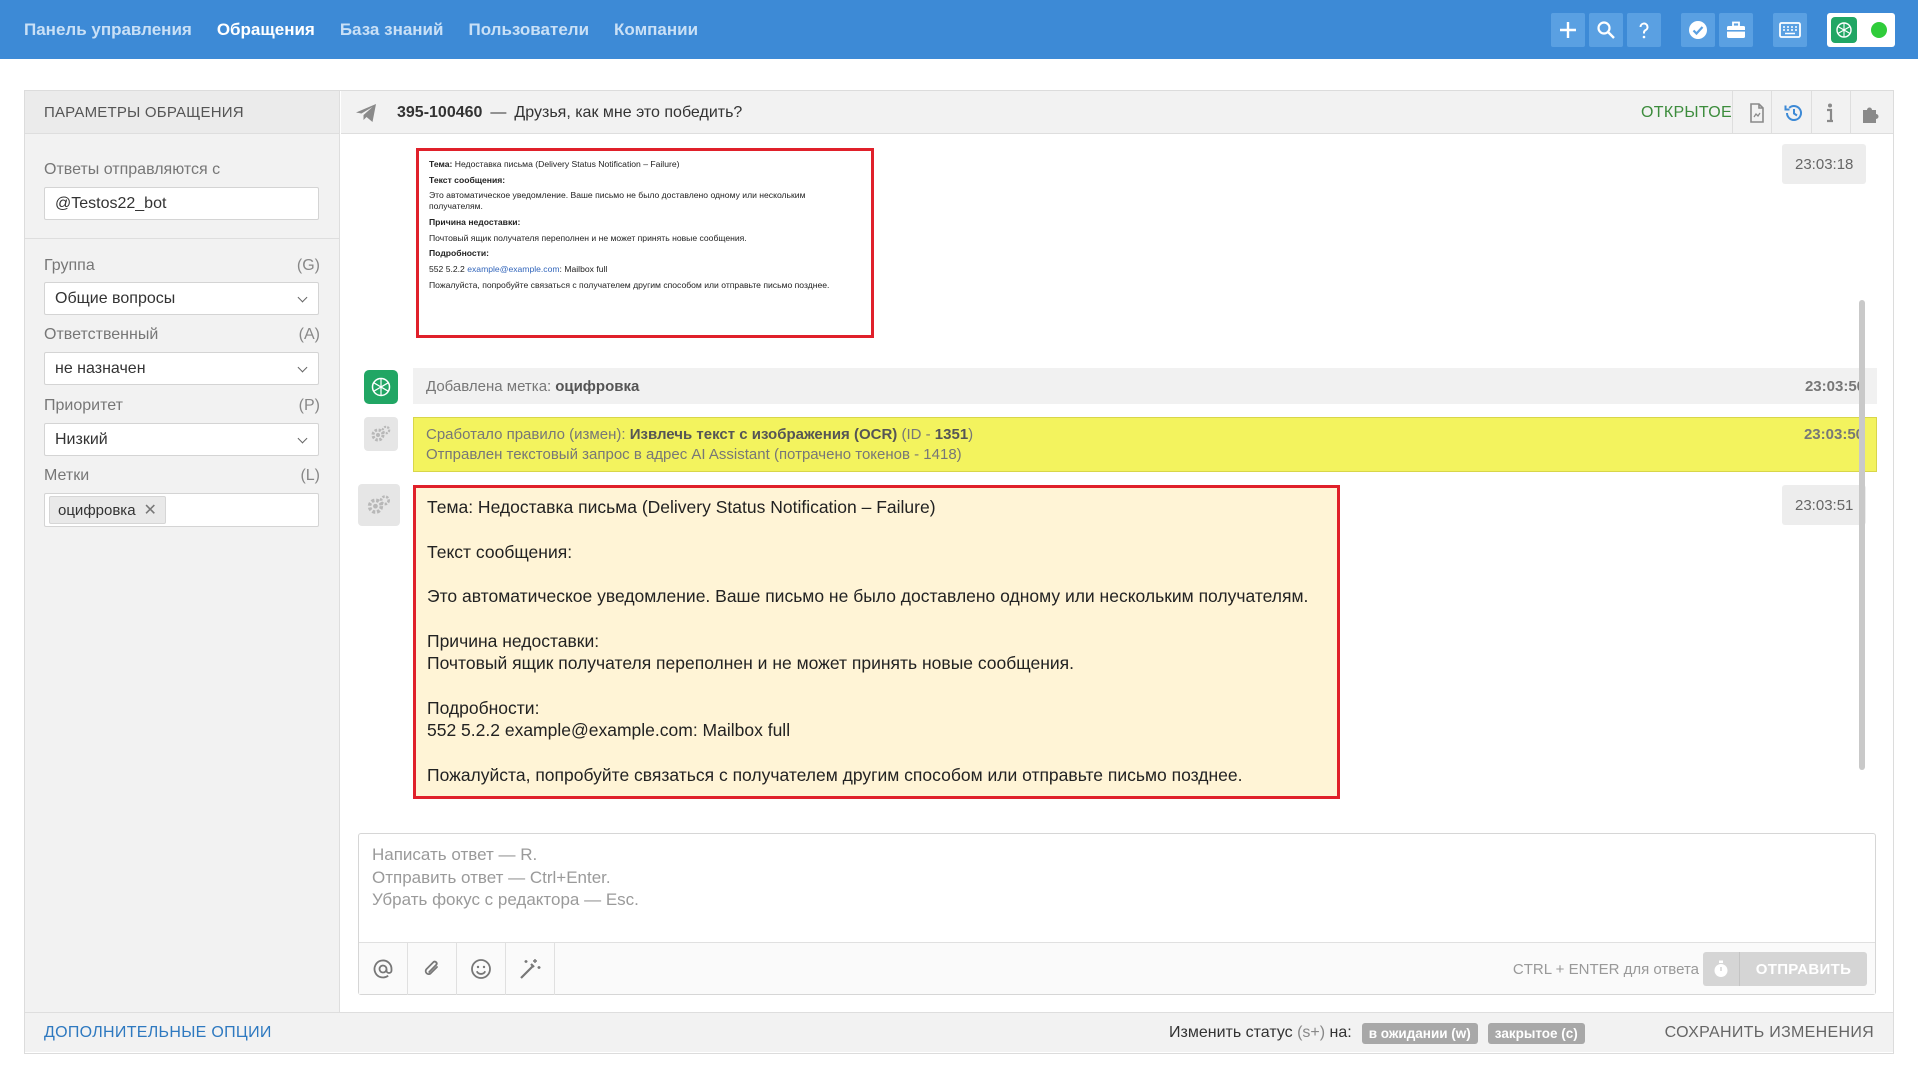 The image size is (1918, 1078). I want to click on briefcase-button, so click(1736, 30).